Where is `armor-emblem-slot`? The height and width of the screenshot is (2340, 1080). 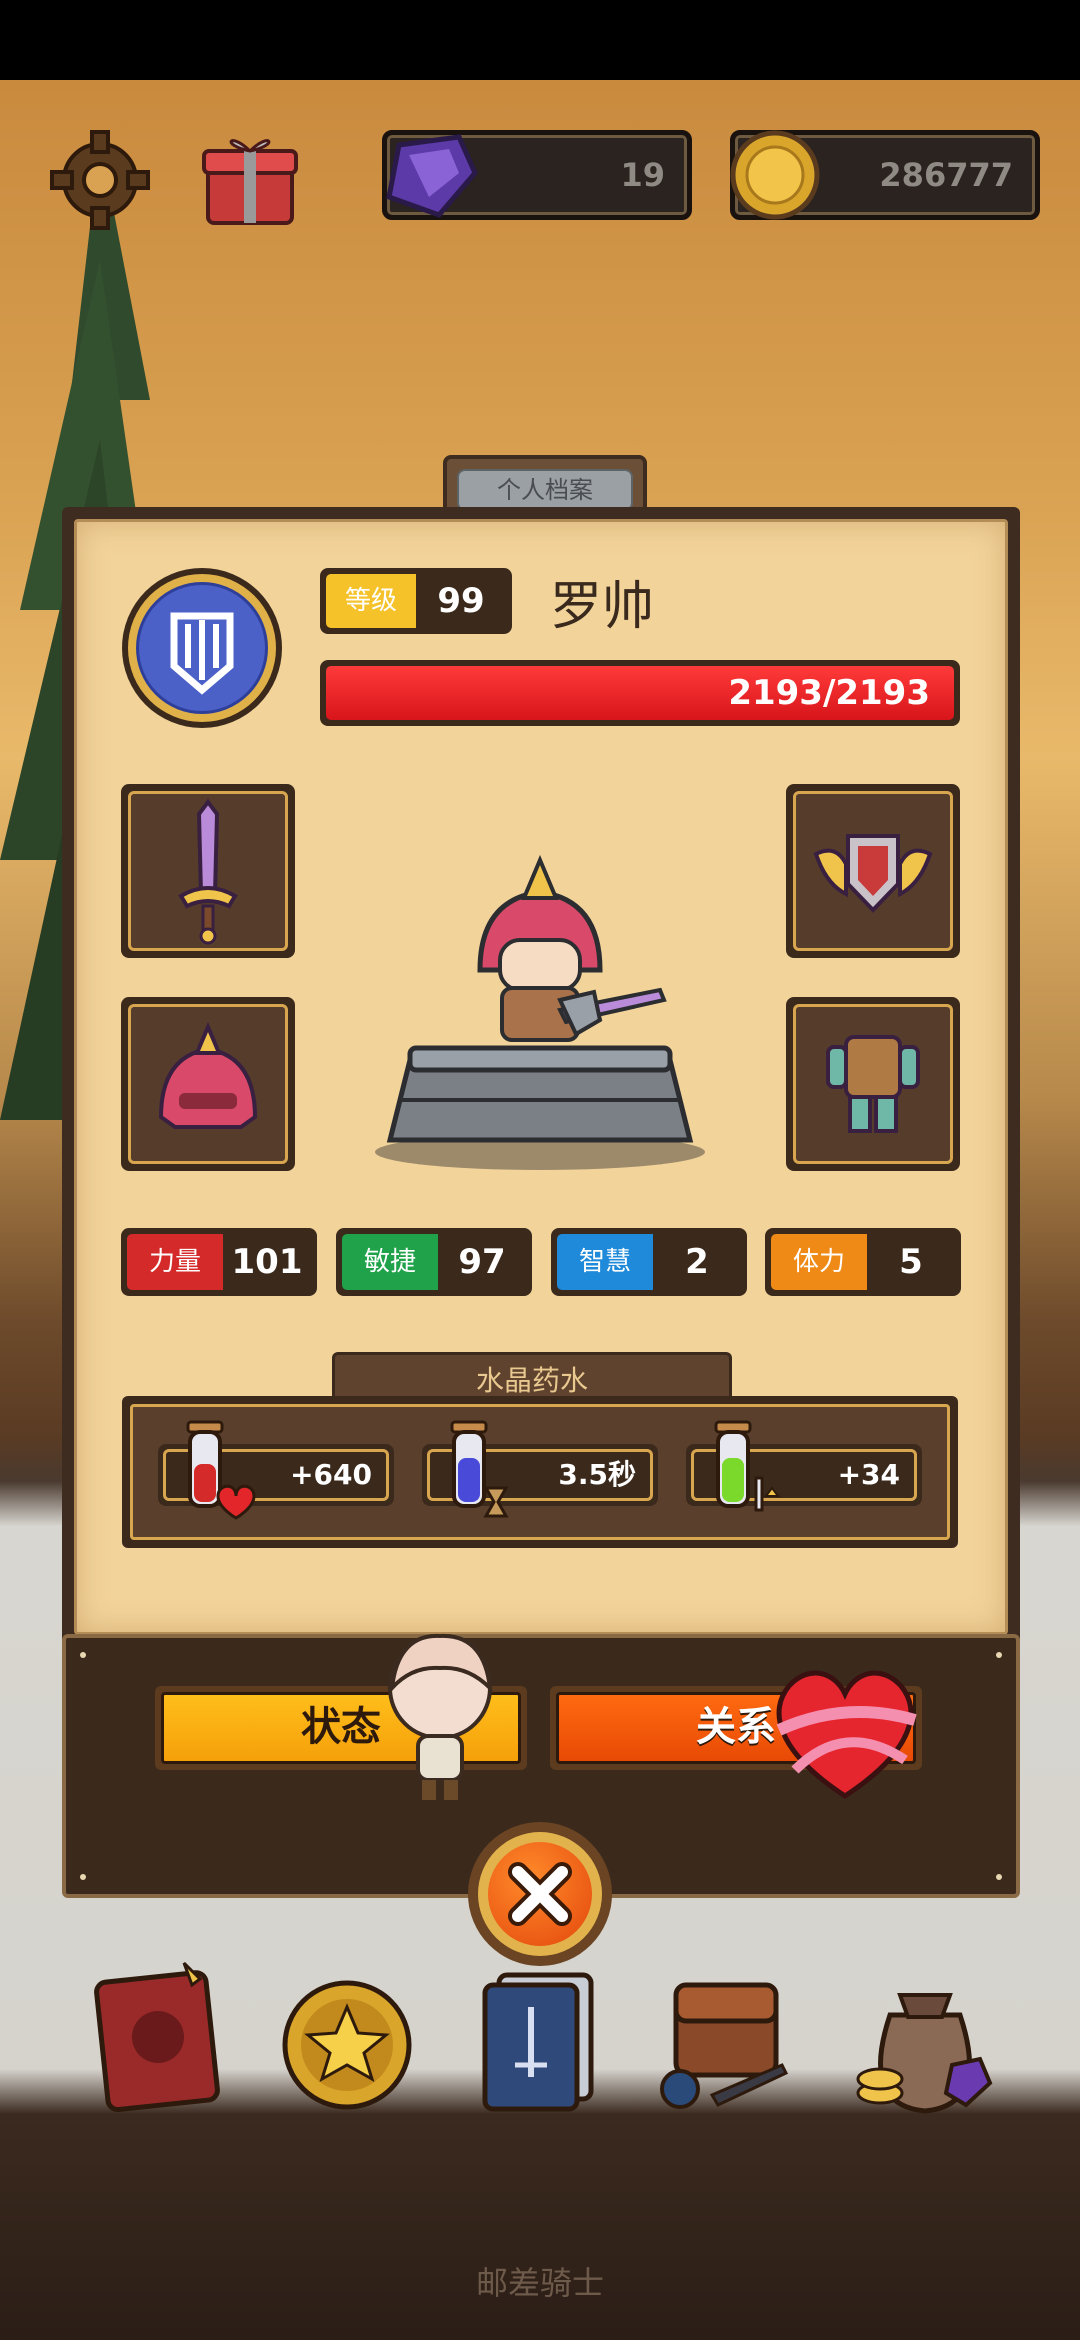
armor-emblem-slot is located at coordinates (873, 871).